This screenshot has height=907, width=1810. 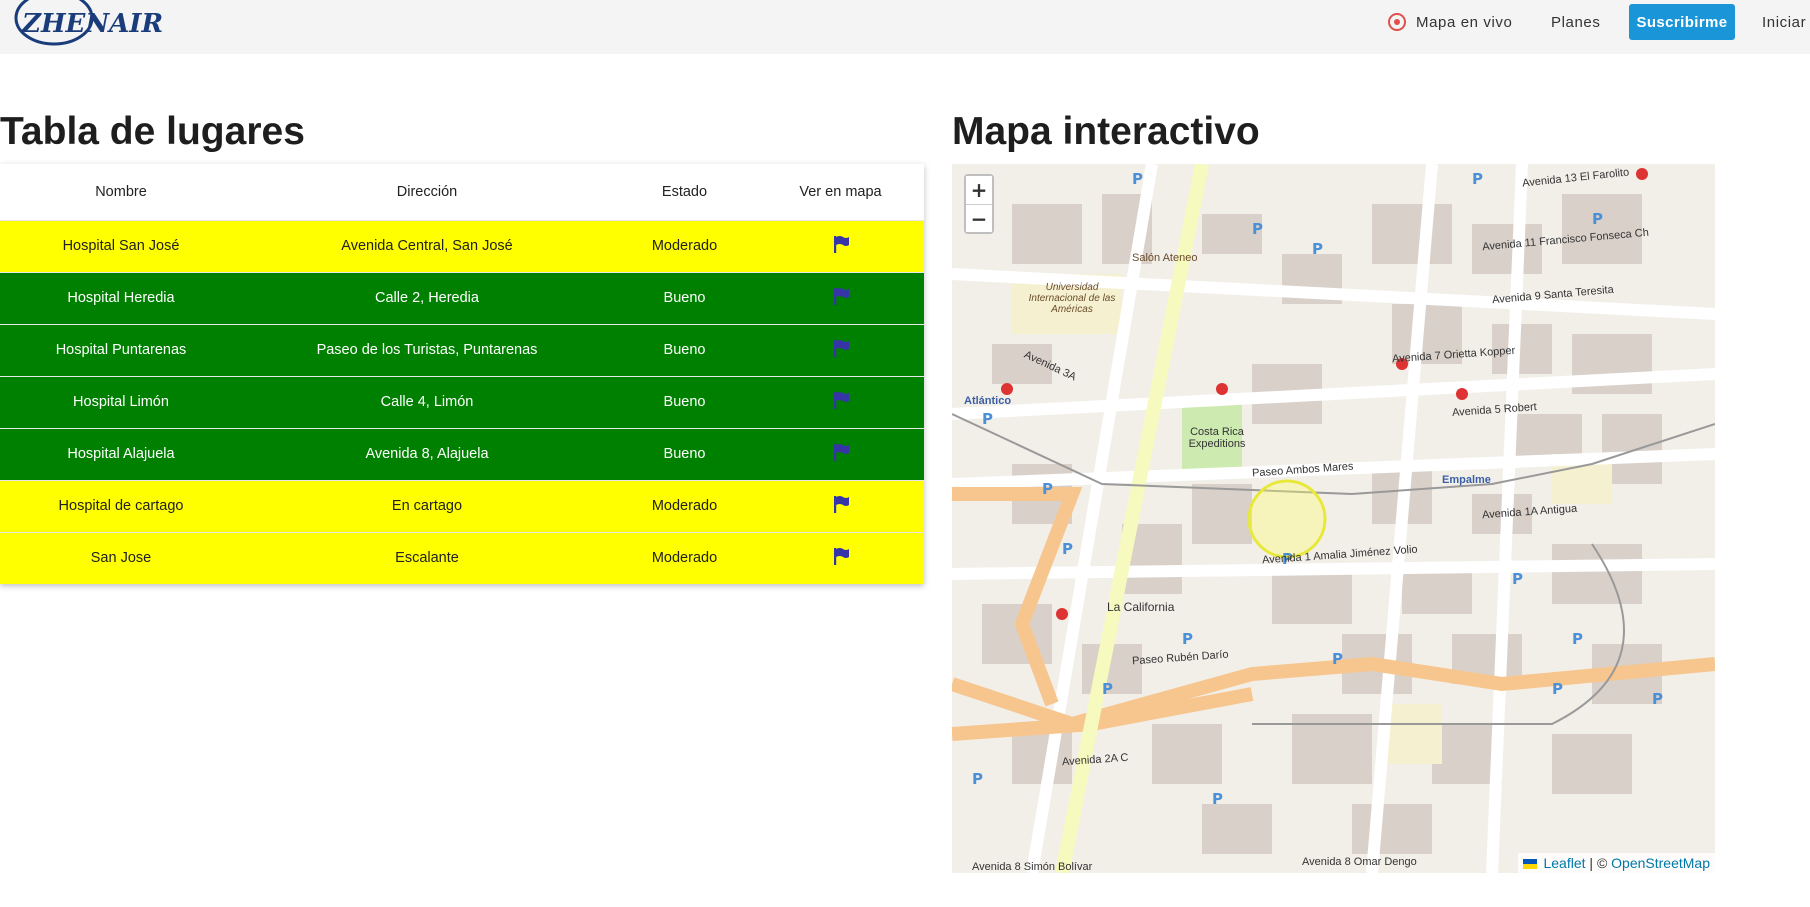 I want to click on map-attribution: Leaflet | © OpenStreetMap, so click(x=1616, y=863).